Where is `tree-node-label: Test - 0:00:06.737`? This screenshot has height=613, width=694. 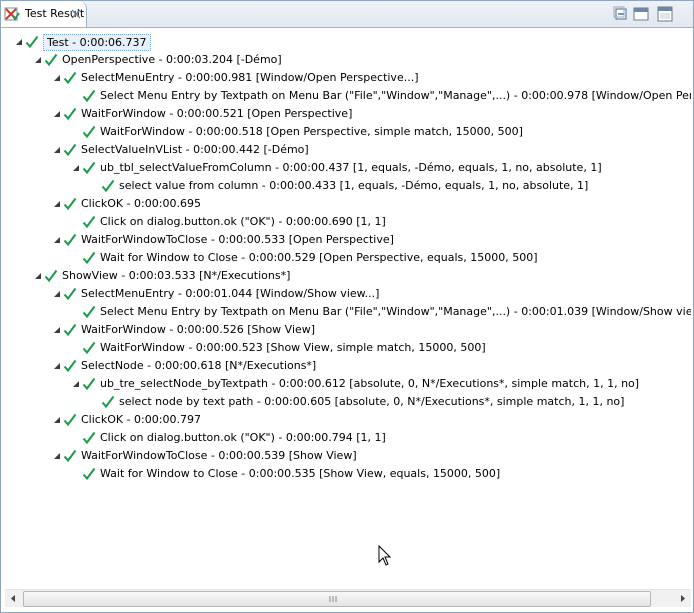
tree-node-label: Test - 0:00:06.737 is located at coordinates (97, 42).